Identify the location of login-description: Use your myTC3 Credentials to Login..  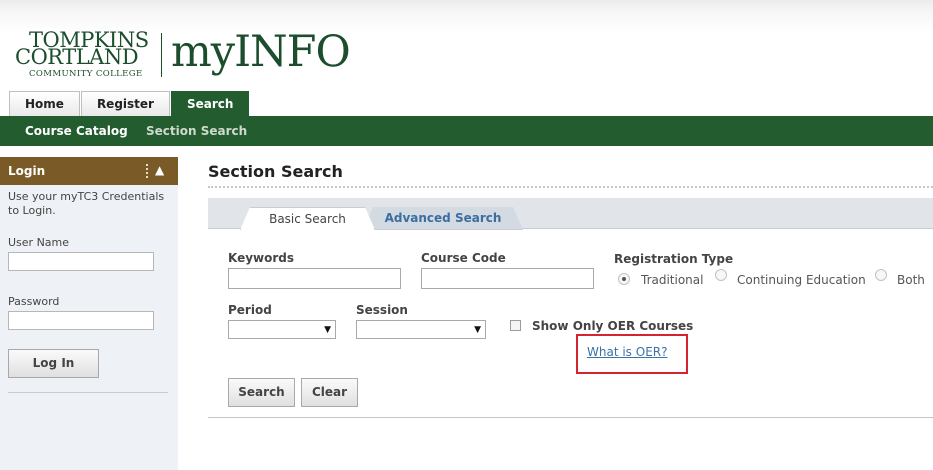
(86, 203).